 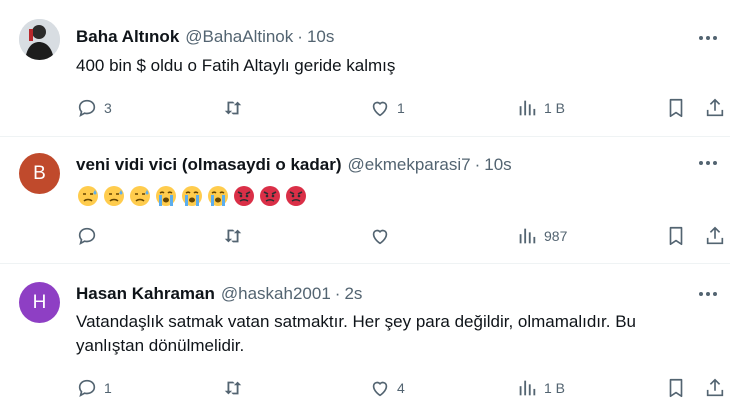 I want to click on reply-button, so click(x=87, y=236).